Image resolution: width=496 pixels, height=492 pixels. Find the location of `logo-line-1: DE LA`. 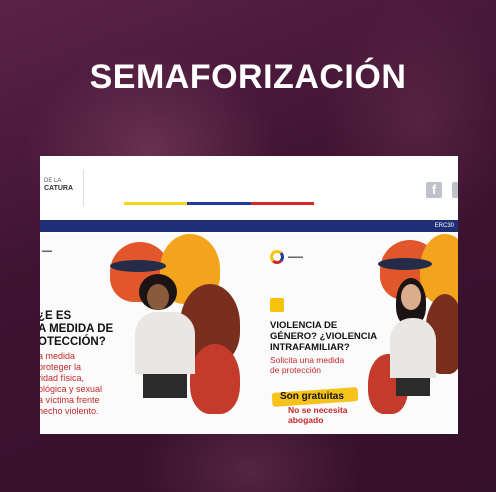

logo-line-1: DE LA is located at coordinates (53, 181).